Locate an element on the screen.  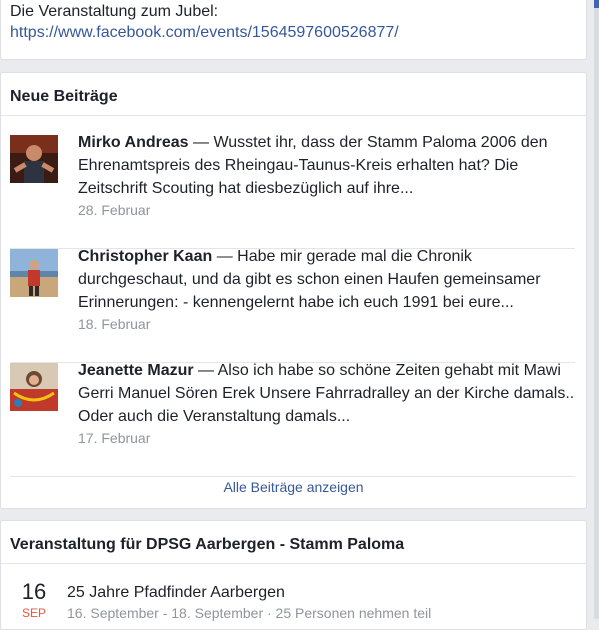
recent-posts-title: Neue Beiträge is located at coordinates (293, 94).